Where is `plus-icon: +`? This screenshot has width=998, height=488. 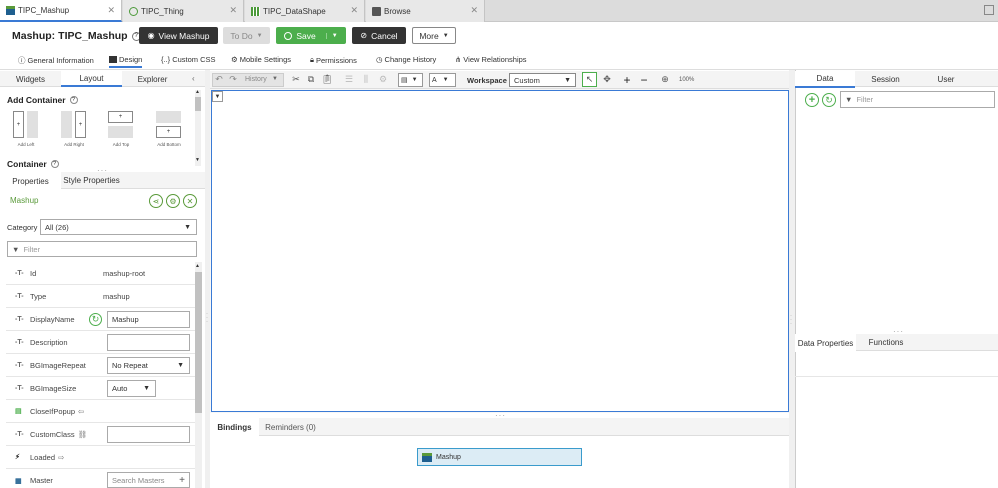 plus-icon: + is located at coordinates (182, 480).